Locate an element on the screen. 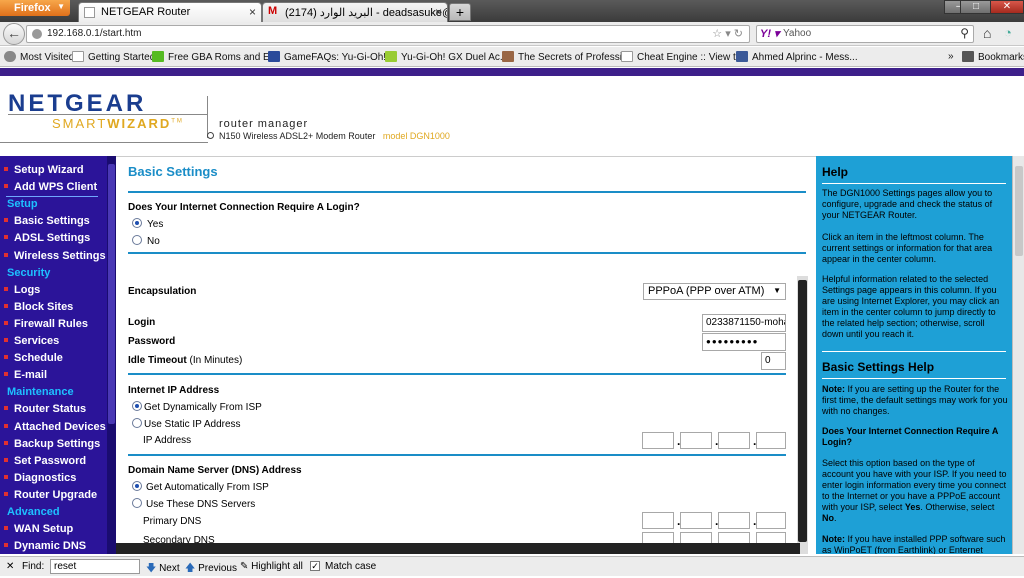 The width and height of the screenshot is (1024, 578). menu-item-firewall-rules: Firewall Rules is located at coordinates (46, 324).